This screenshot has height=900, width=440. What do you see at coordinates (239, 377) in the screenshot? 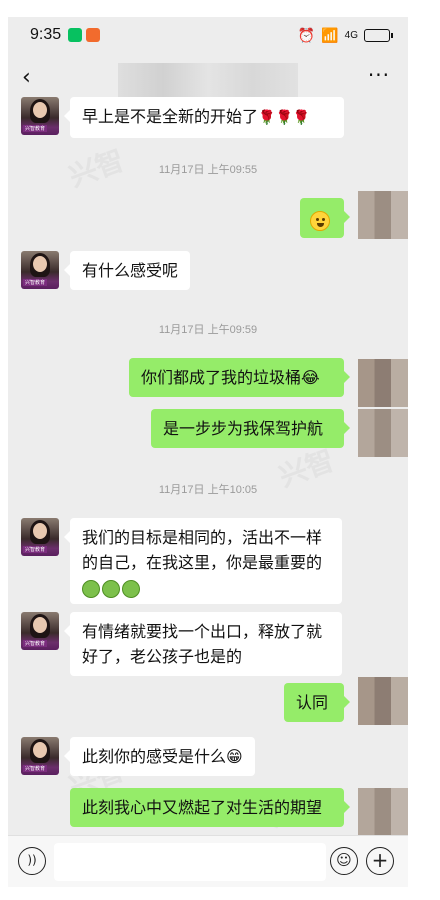
I see `message-bubble: 你们都成了我的垃圾桶😂` at bounding box center [239, 377].